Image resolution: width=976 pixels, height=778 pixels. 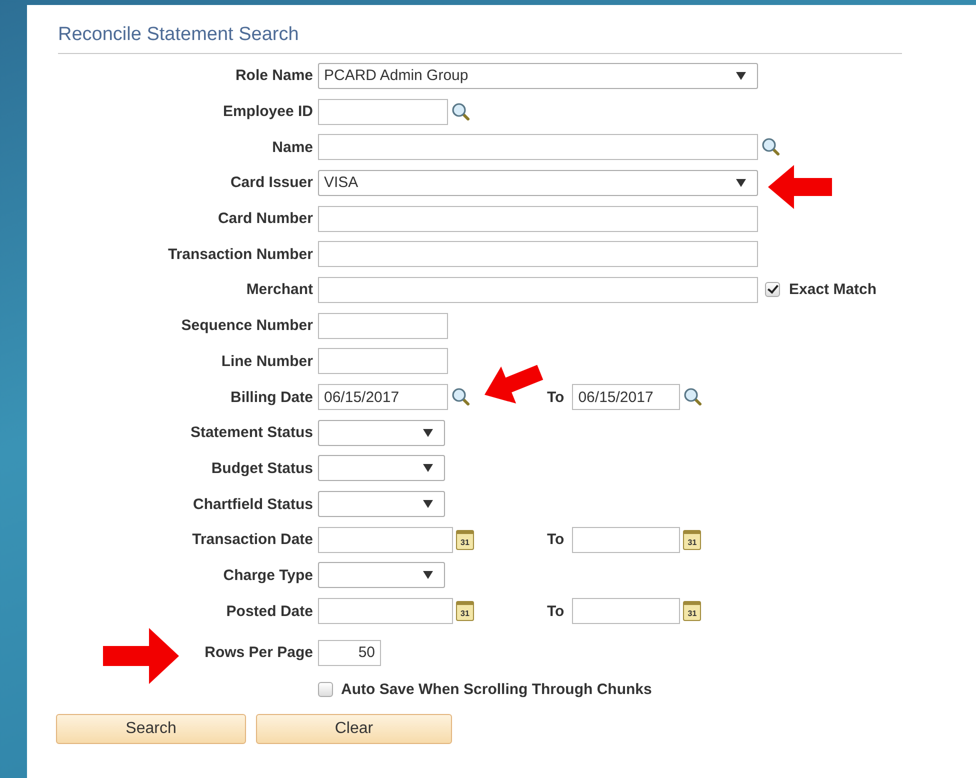 What do you see at coordinates (261, 468) in the screenshot?
I see `field-label: Budget Status` at bounding box center [261, 468].